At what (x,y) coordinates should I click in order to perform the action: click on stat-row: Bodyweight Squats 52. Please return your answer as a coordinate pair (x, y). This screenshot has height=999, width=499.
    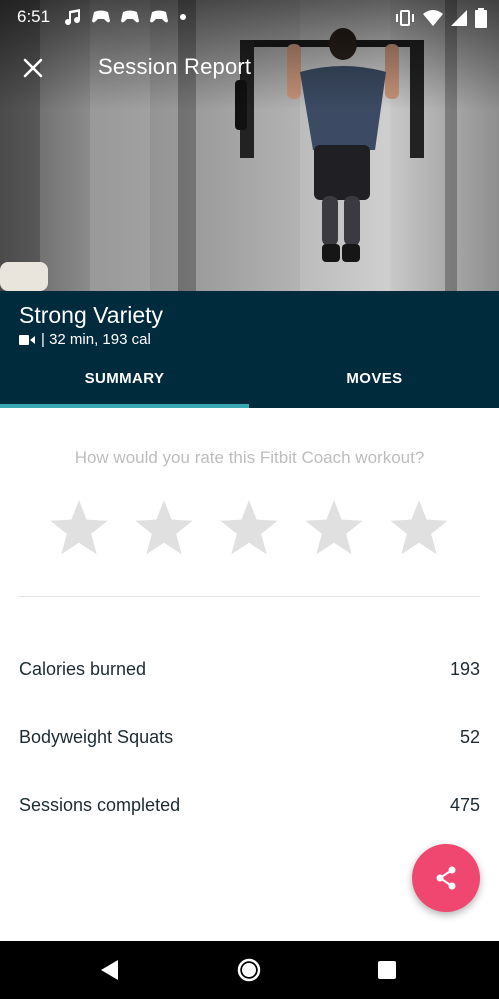
    Looking at the image, I should click on (249, 742).